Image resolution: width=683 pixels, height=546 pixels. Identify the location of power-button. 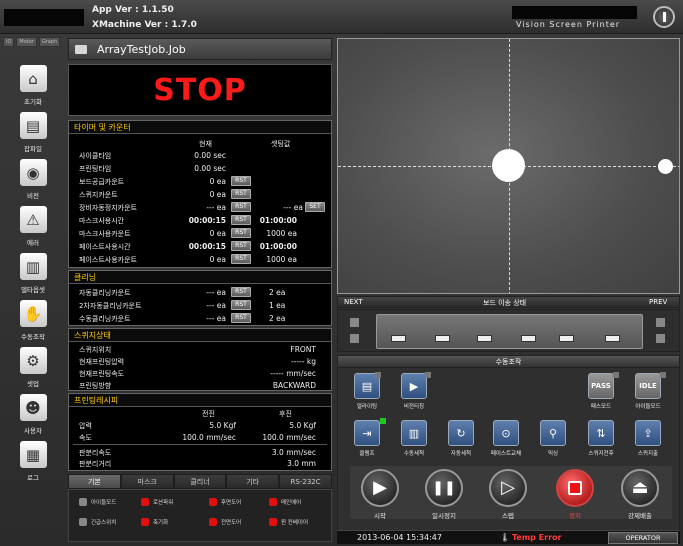
(664, 17).